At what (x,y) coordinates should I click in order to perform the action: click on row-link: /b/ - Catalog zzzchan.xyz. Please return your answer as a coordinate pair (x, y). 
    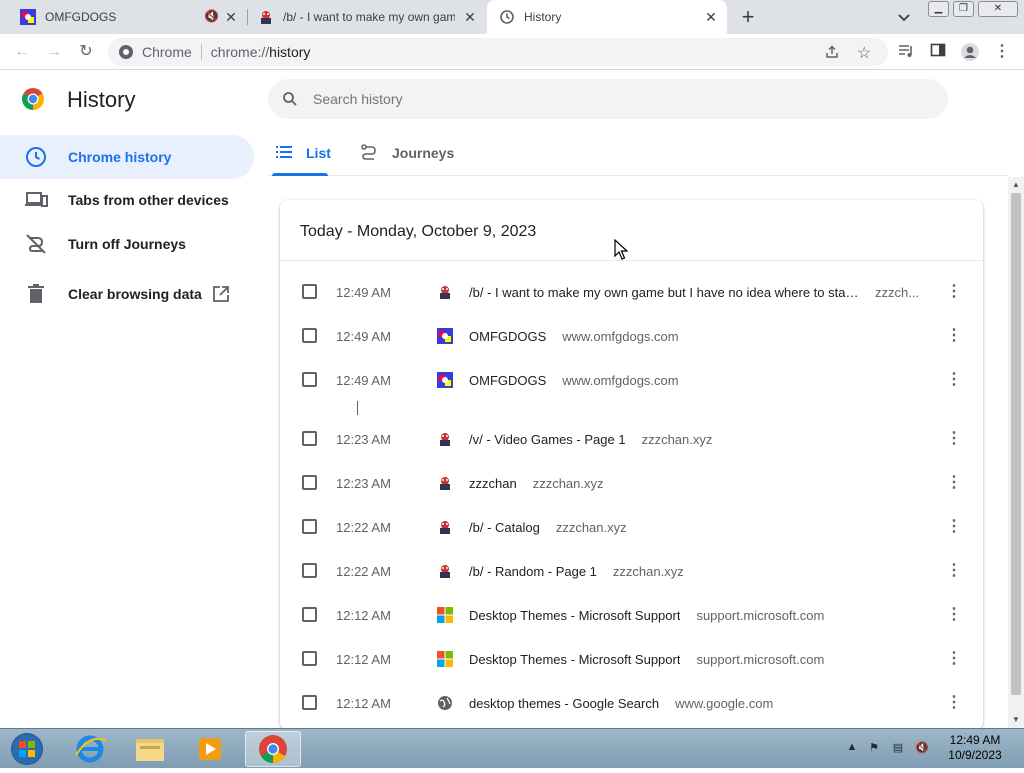
    Looking at the image, I should click on (548, 527).